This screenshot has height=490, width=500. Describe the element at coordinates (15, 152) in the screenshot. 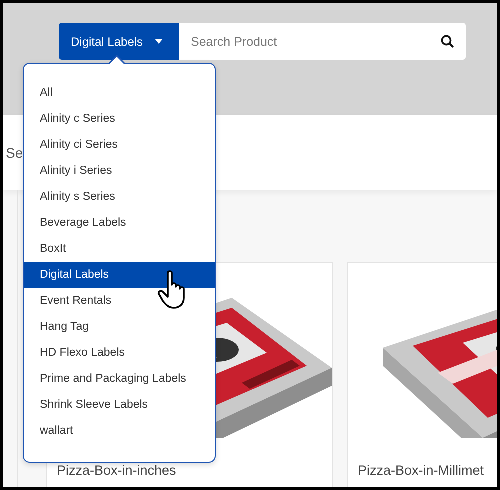

I see `section-heading: Se` at that location.